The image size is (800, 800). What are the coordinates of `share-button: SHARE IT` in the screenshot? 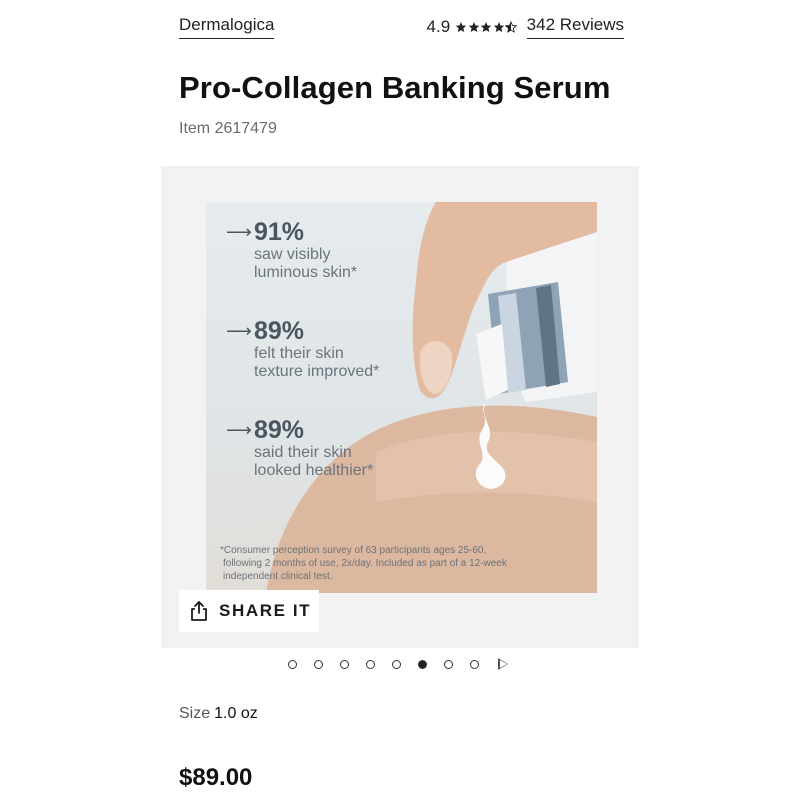 It's located at (249, 611).